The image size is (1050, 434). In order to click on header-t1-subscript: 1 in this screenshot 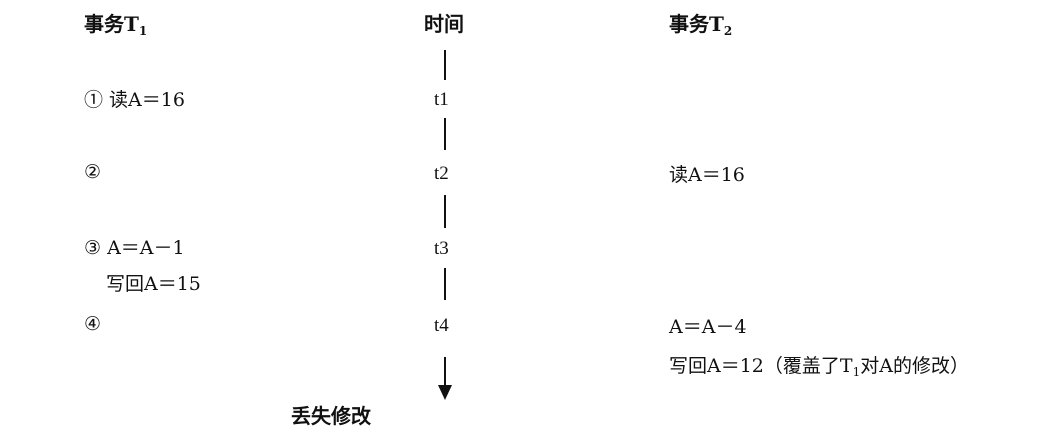, I will do `click(143, 31)`.